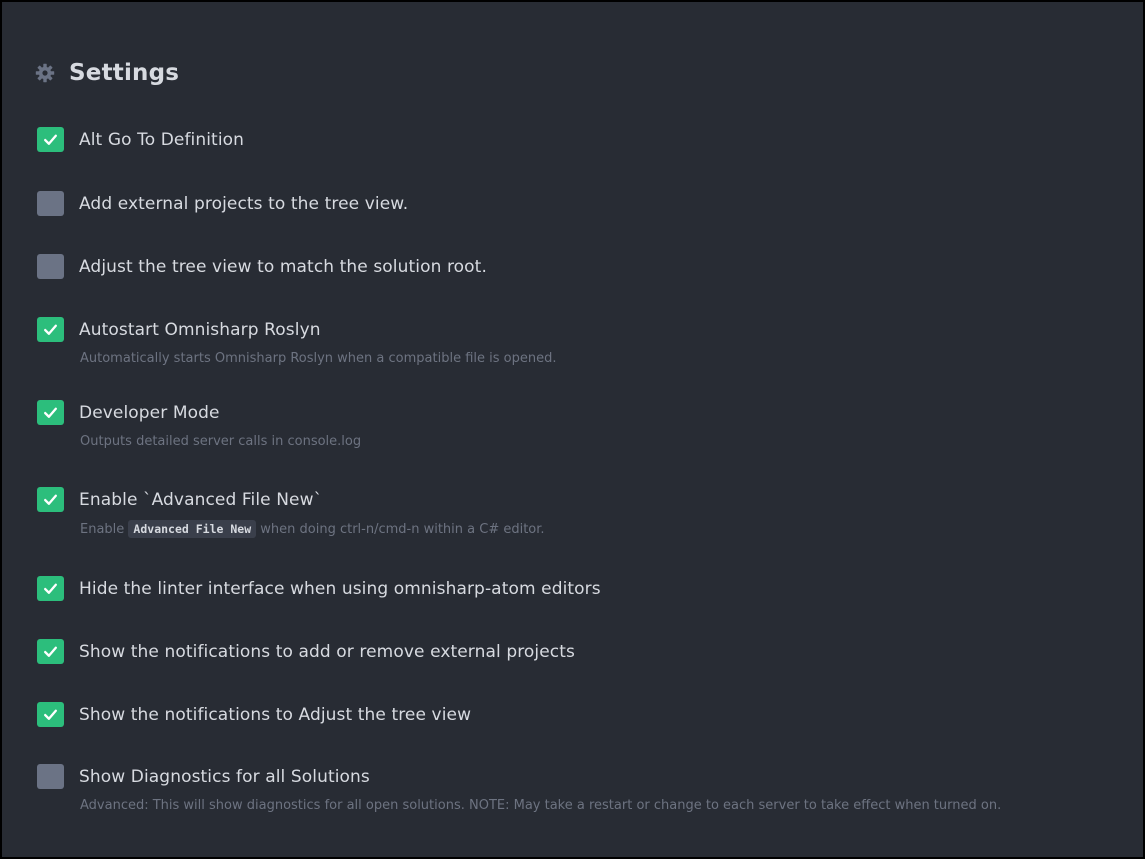  Describe the element at coordinates (102, 529) in the screenshot. I see `description-text: Enable` at that location.